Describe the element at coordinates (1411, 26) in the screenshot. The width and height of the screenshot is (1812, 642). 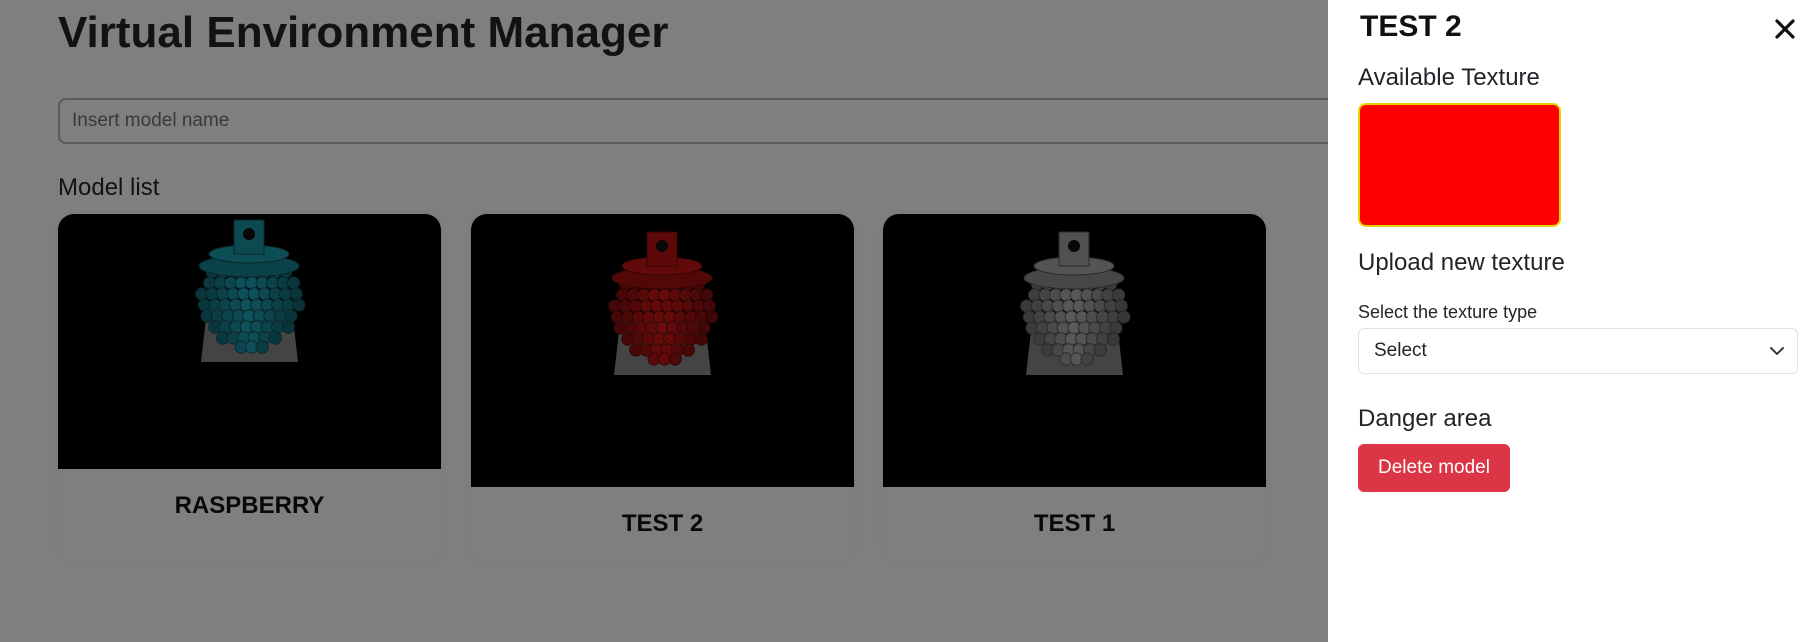
I see `panel-title: TEST 2` at that location.